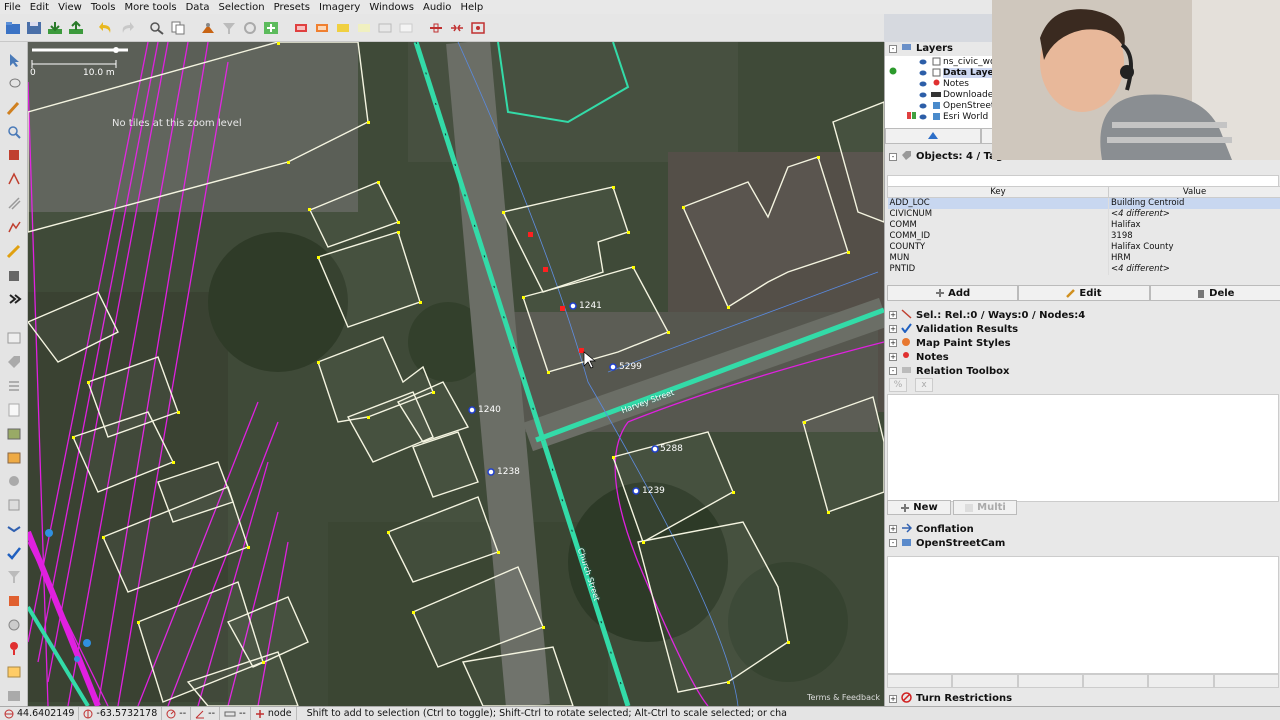 Image resolution: width=1280 pixels, height=720 pixels. I want to click on tag-icon, so click(14, 362).